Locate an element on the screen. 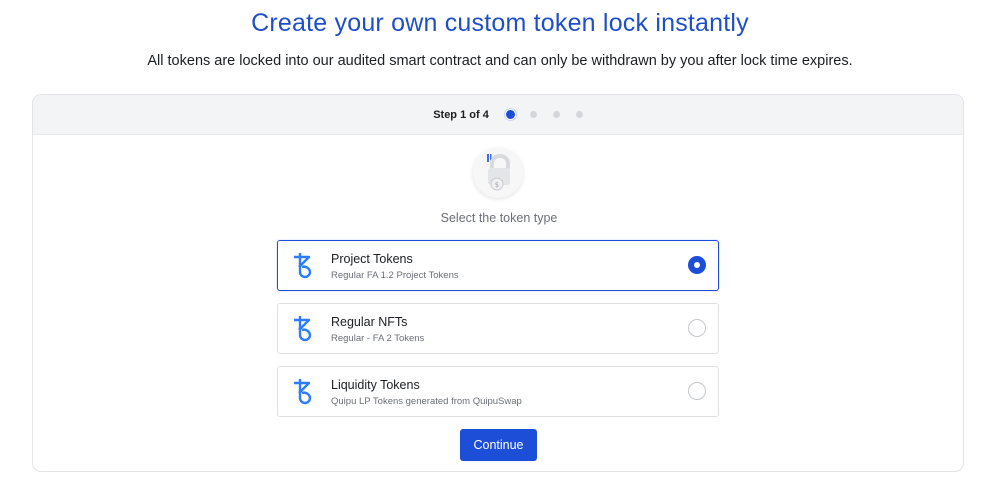  option-description: Regular - FA 2 Tokens is located at coordinates (378, 338).